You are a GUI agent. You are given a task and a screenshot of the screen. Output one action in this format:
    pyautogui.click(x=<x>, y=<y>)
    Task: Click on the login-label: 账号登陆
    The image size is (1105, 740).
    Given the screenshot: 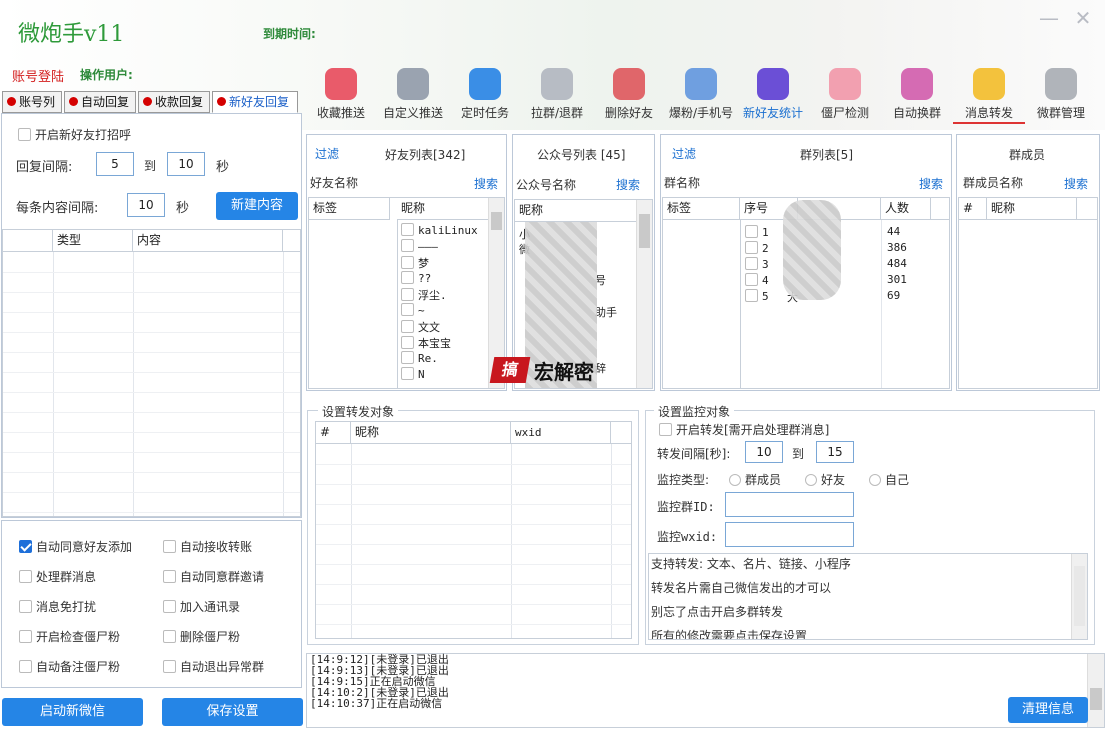 What is the action you would take?
    pyautogui.click(x=38, y=75)
    